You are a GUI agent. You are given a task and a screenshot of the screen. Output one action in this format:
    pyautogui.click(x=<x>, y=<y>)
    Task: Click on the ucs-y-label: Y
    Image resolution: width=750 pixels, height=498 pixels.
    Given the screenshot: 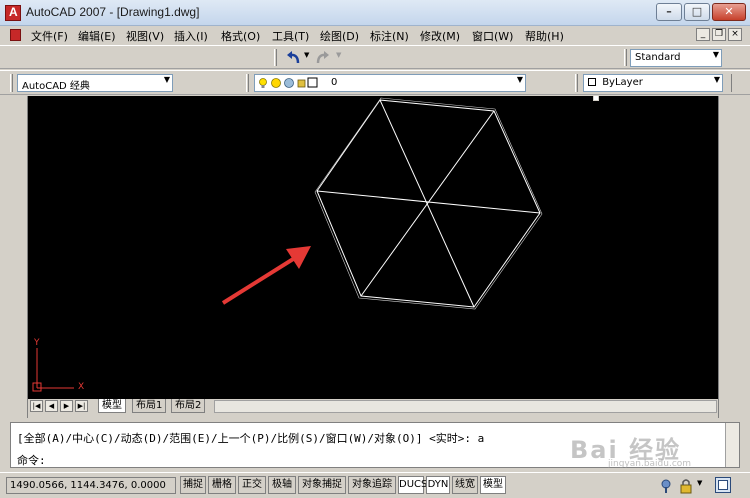 What is the action you would take?
    pyautogui.click(x=37, y=343)
    